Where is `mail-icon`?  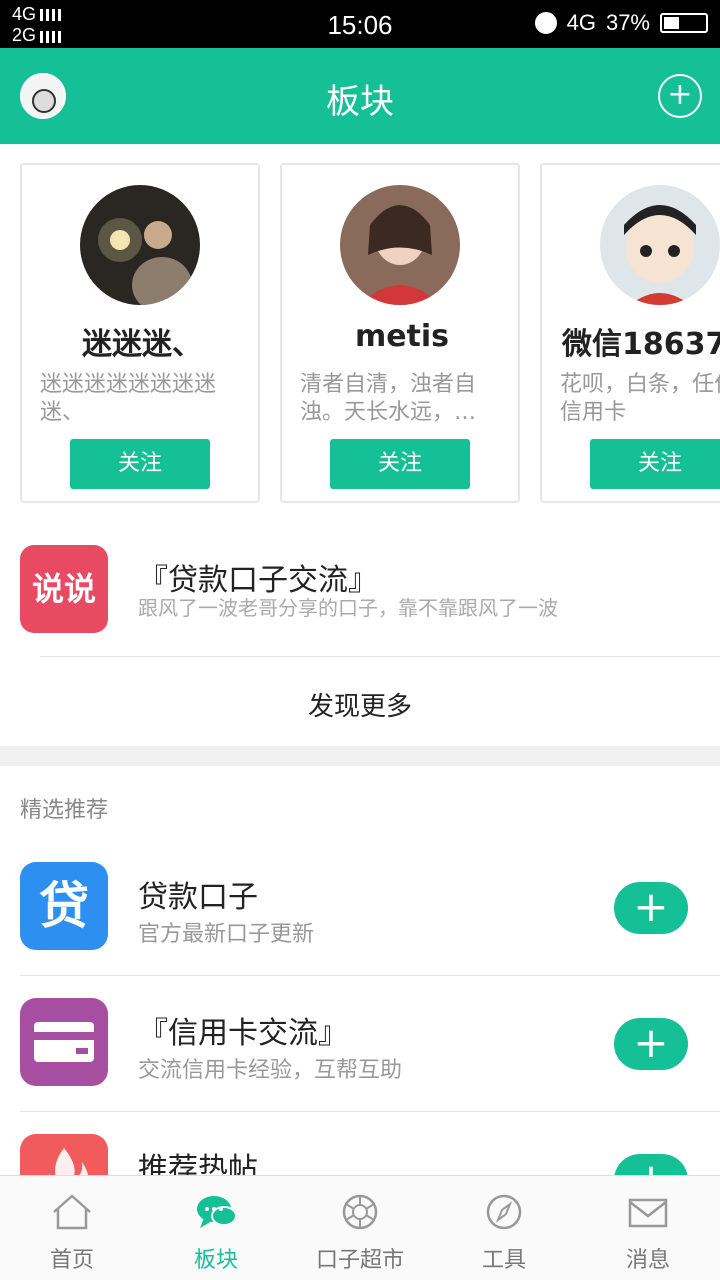 mail-icon is located at coordinates (648, 1213).